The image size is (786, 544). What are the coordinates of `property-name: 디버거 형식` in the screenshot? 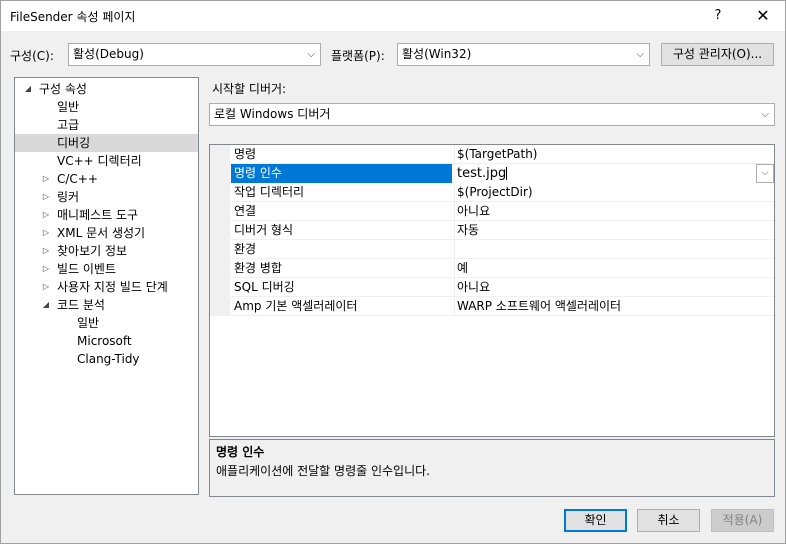 It's located at (264, 230).